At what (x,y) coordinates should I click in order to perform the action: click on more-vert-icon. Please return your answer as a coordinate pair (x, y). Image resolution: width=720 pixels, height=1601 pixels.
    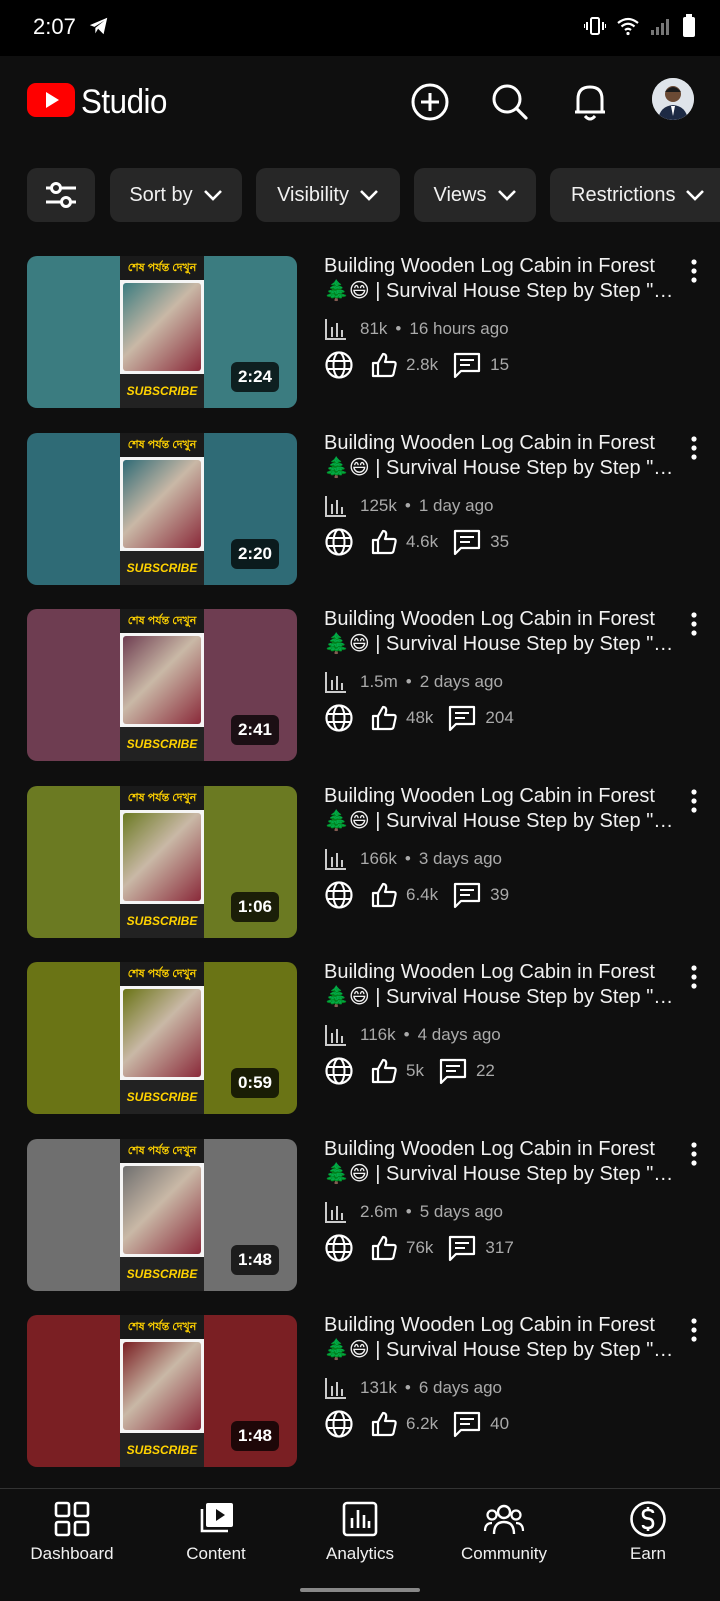
    Looking at the image, I should click on (694, 1330).